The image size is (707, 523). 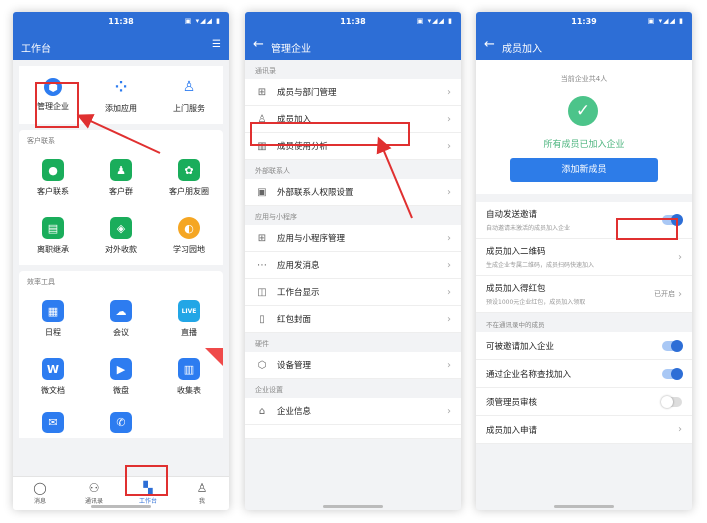 I want to click on arrow-to-member-join, so click(x=394, y=177).